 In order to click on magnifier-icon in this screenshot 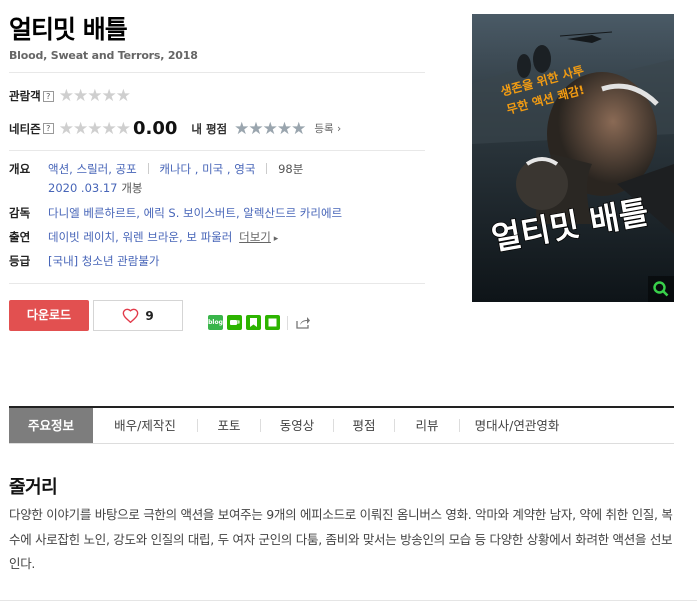, I will do `click(661, 289)`.